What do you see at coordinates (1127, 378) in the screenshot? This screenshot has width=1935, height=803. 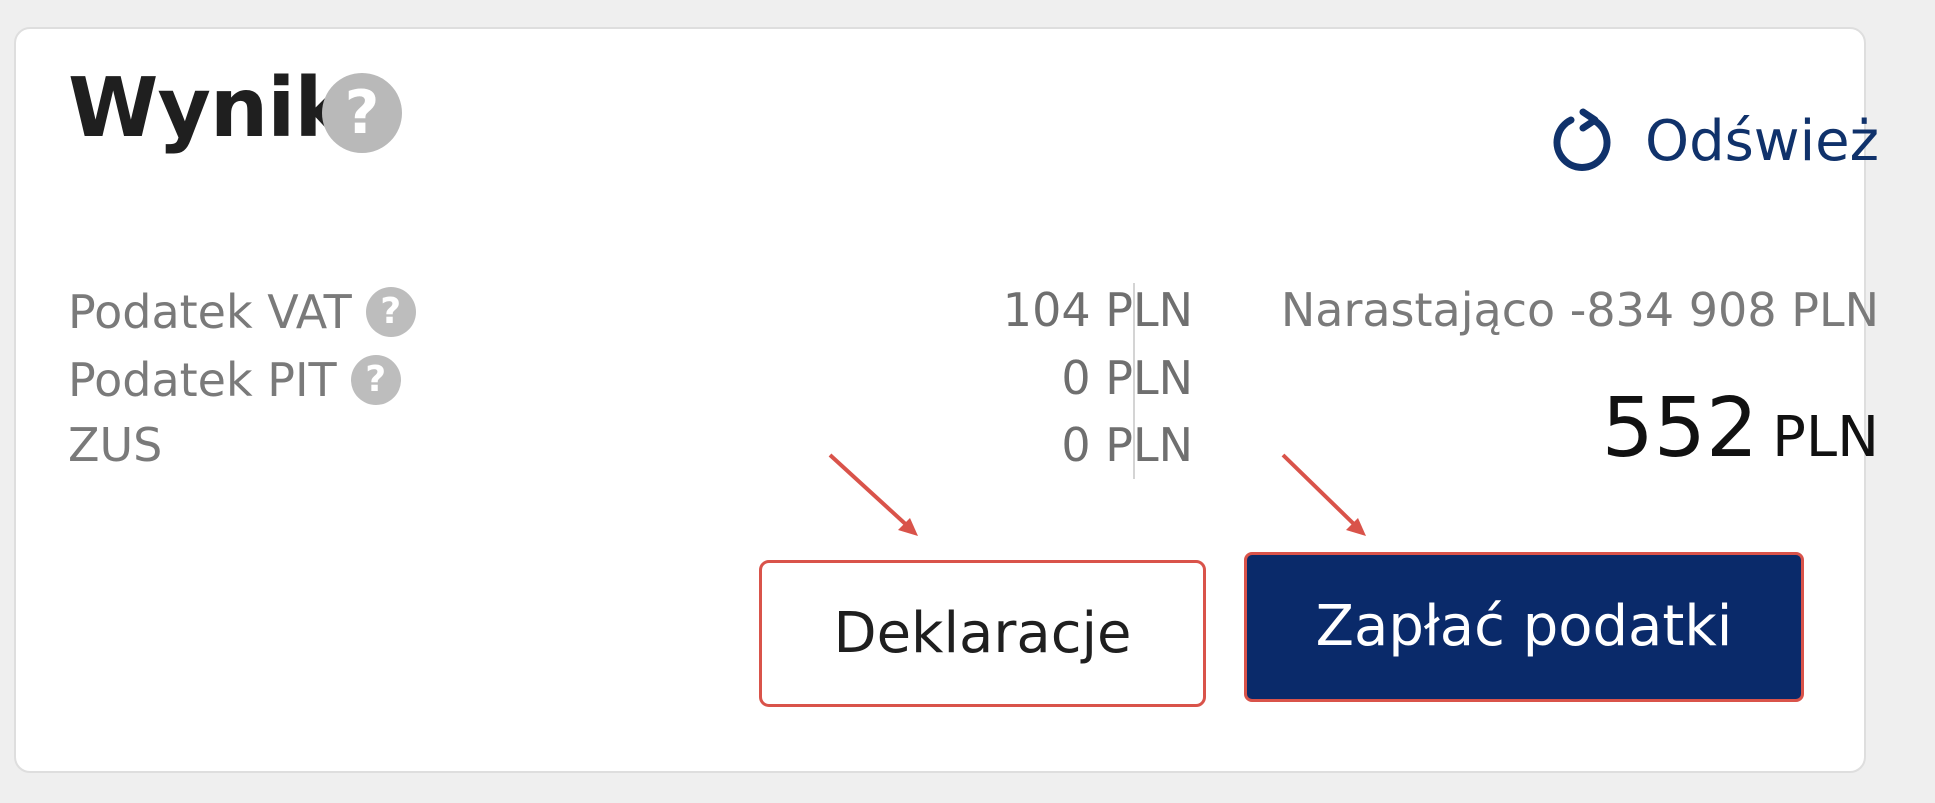 I see `tax-amount-pit: 0 PLN` at bounding box center [1127, 378].